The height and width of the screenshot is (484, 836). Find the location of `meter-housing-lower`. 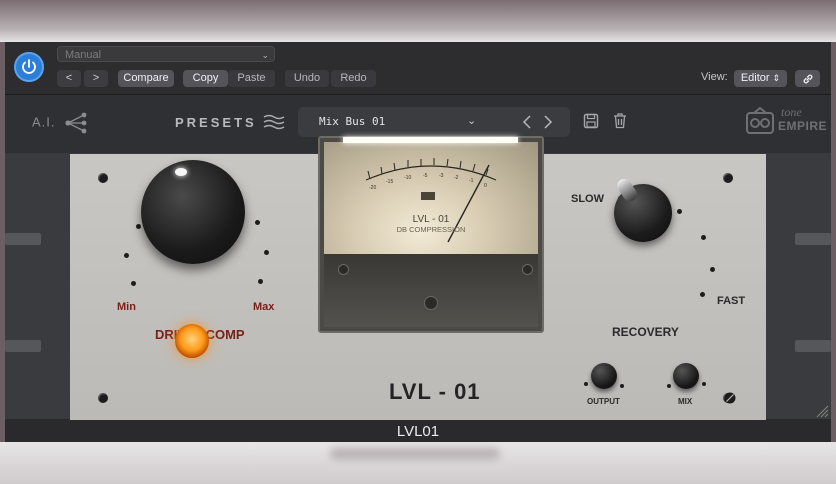

meter-housing-lower is located at coordinates (431, 290).